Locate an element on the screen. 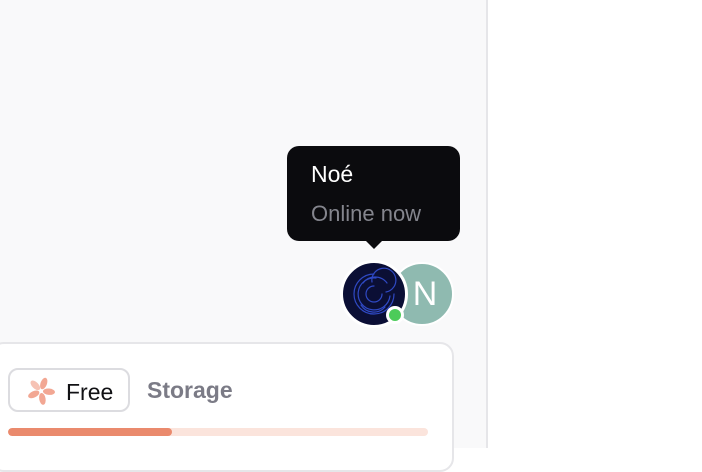 Image resolution: width=702 pixels, height=472 pixels. storage-label: Storage is located at coordinates (190, 390).